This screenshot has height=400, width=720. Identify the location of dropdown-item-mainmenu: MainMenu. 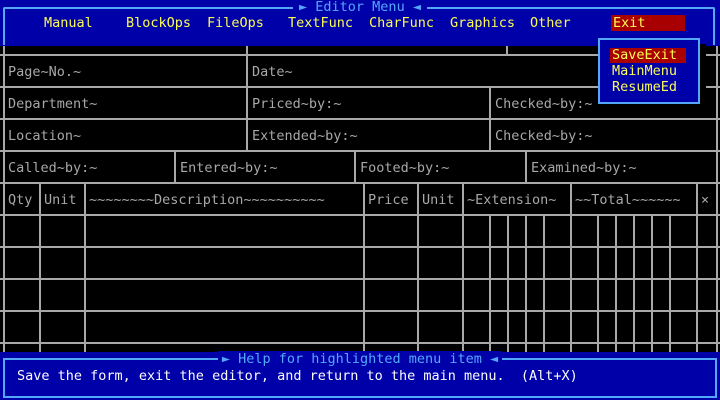
(644, 71).